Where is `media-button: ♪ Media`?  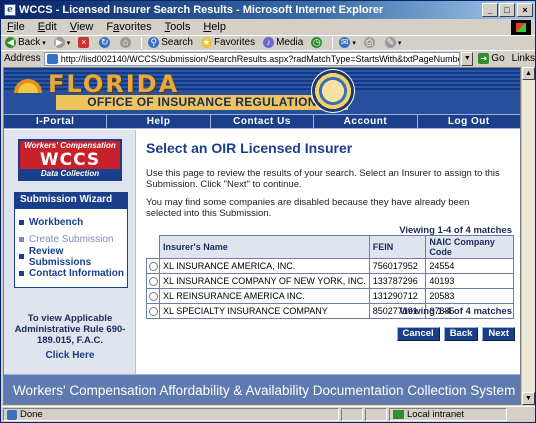 media-button: ♪ Media is located at coordinates (283, 42).